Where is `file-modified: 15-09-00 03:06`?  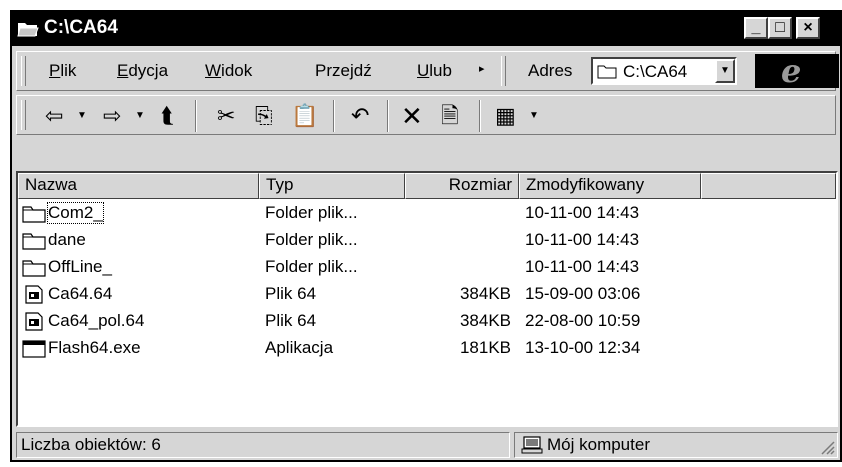 file-modified: 15-09-00 03:06 is located at coordinates (583, 293).